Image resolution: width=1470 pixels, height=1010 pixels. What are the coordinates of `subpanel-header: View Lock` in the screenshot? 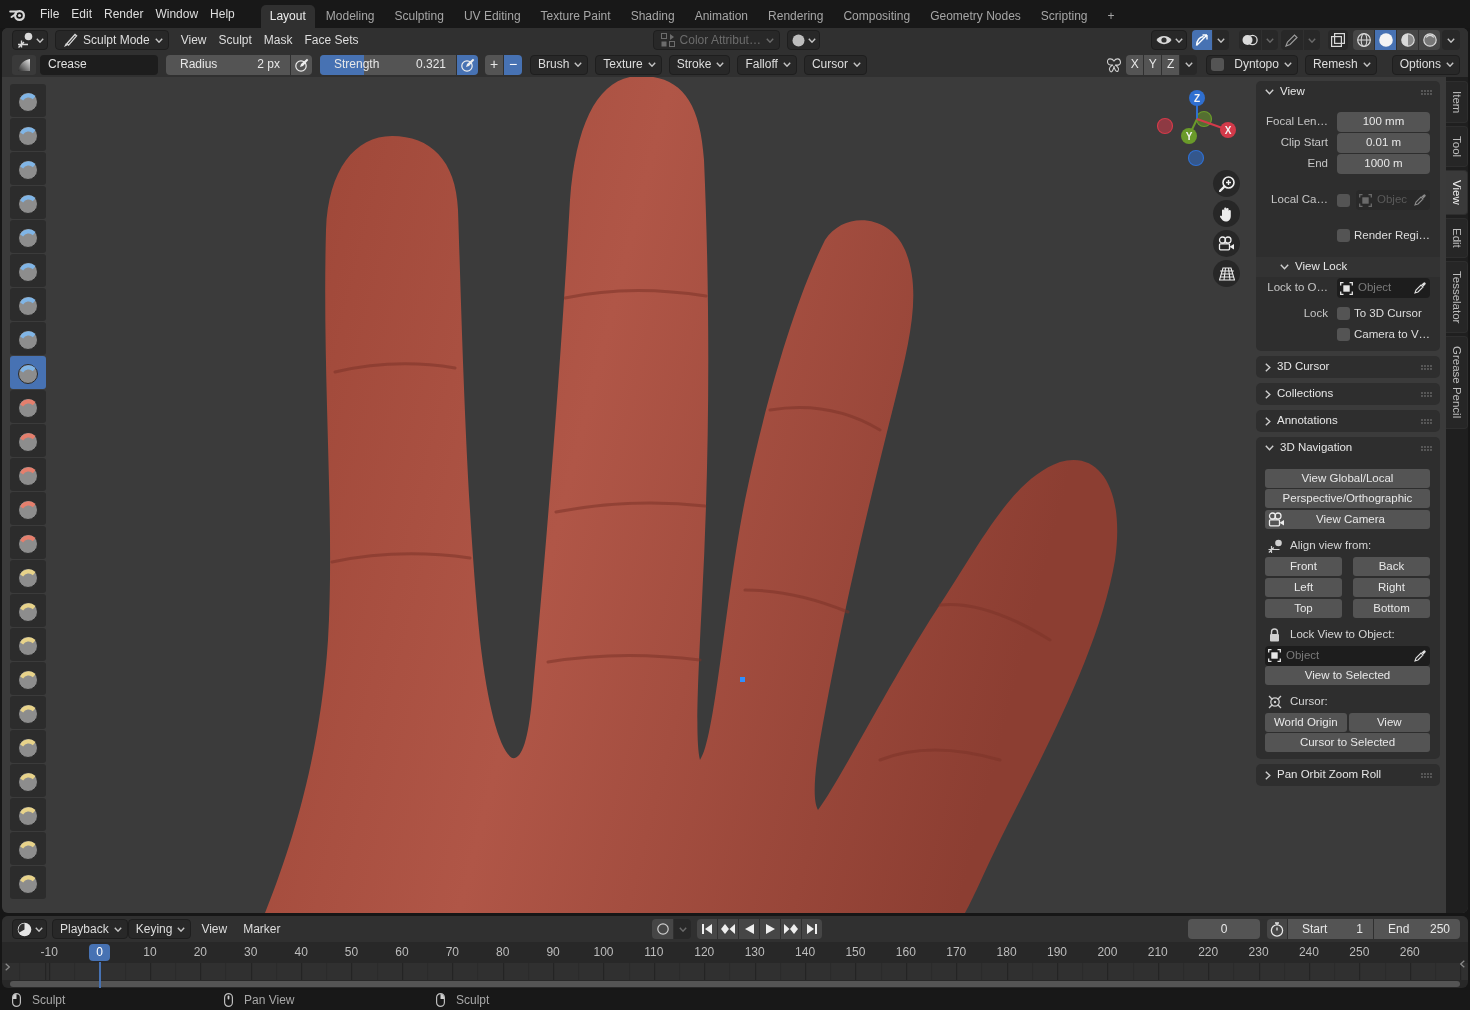 It's located at (1348, 267).